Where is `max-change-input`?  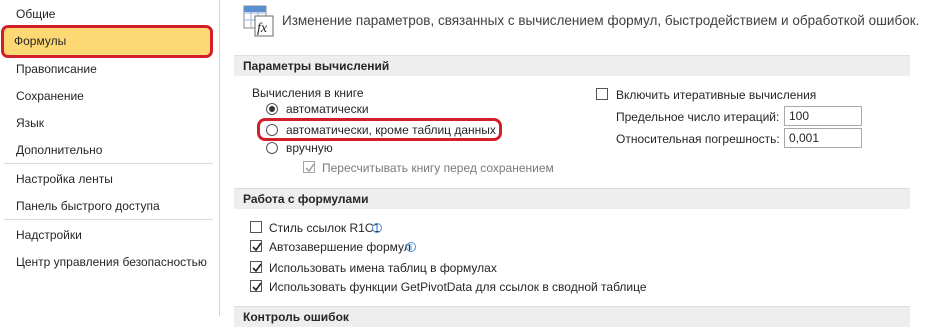
max-change-input is located at coordinates (823, 138).